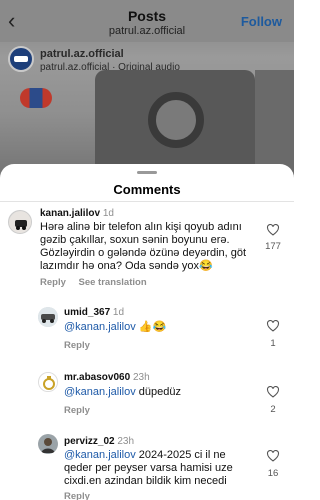 This screenshot has width=320, height=500. I want to click on comment-username: mr.abasov060 23h, so click(107, 377).